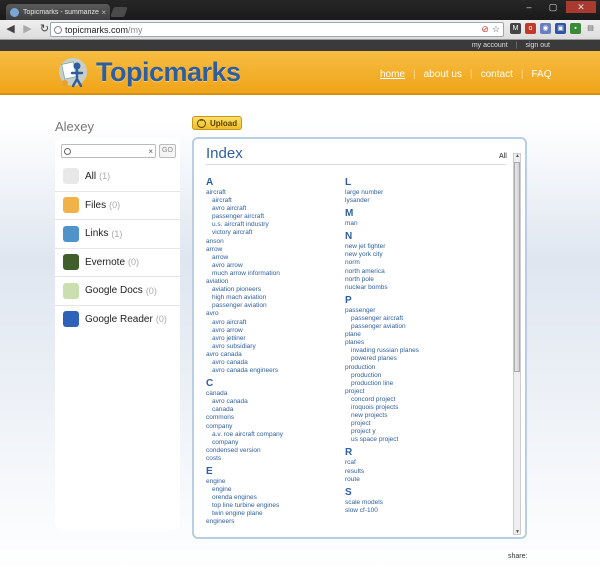 This screenshot has height=571, width=600. What do you see at coordinates (425, 432) in the screenshot?
I see `index-term-link: project y` at bounding box center [425, 432].